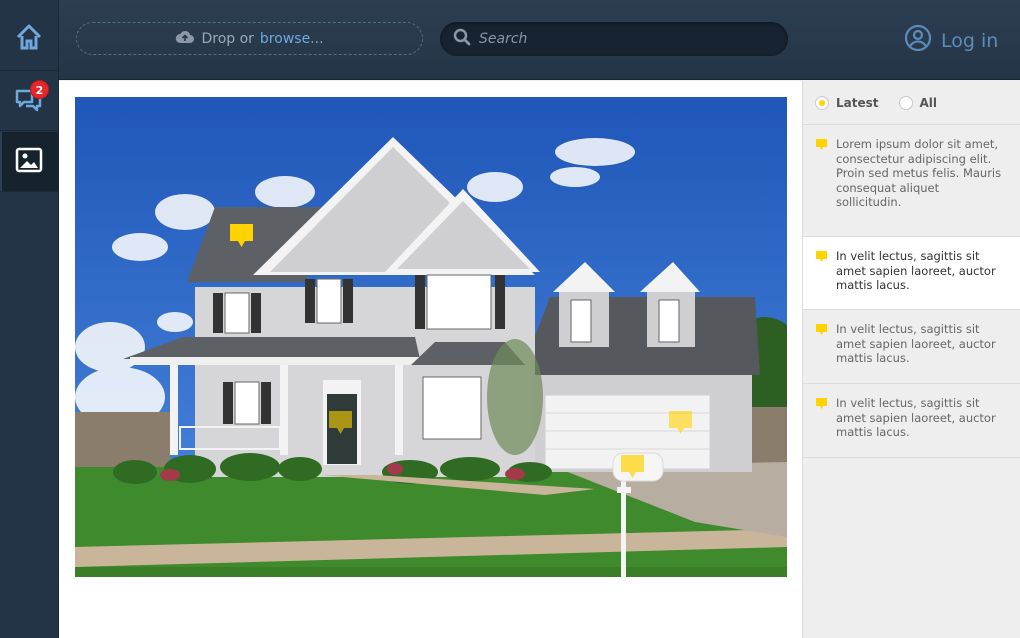 The image size is (1020, 638). Describe the element at coordinates (227, 38) in the screenshot. I see `drop-label: Drop or` at that location.